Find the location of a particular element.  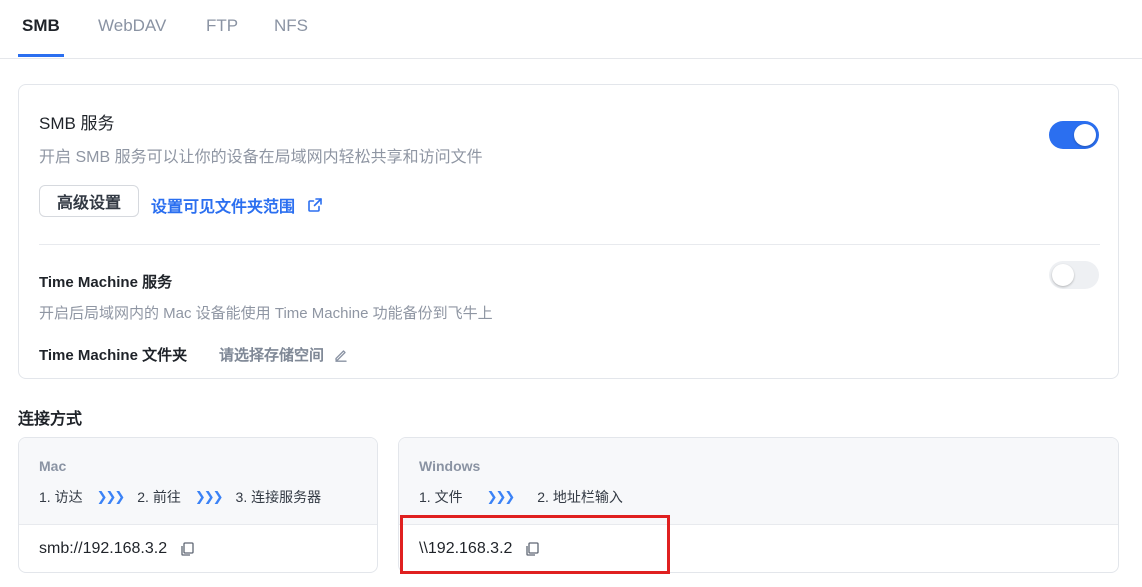

advanced-settings-button: 高级设置 is located at coordinates (89, 201).